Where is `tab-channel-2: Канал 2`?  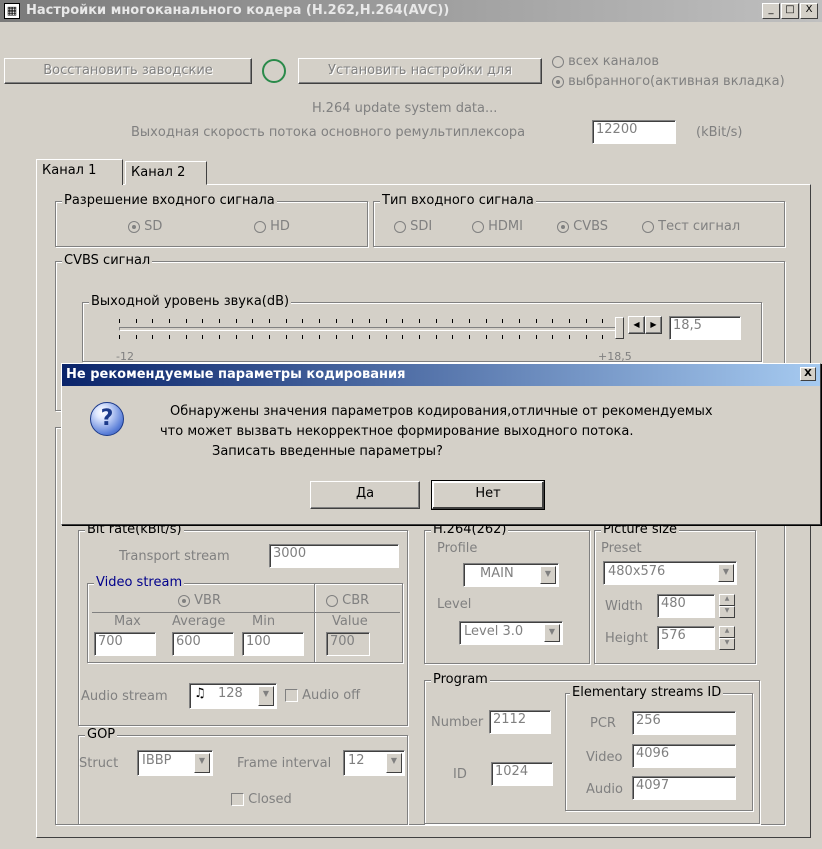
tab-channel-2: Канал 2 is located at coordinates (166, 173).